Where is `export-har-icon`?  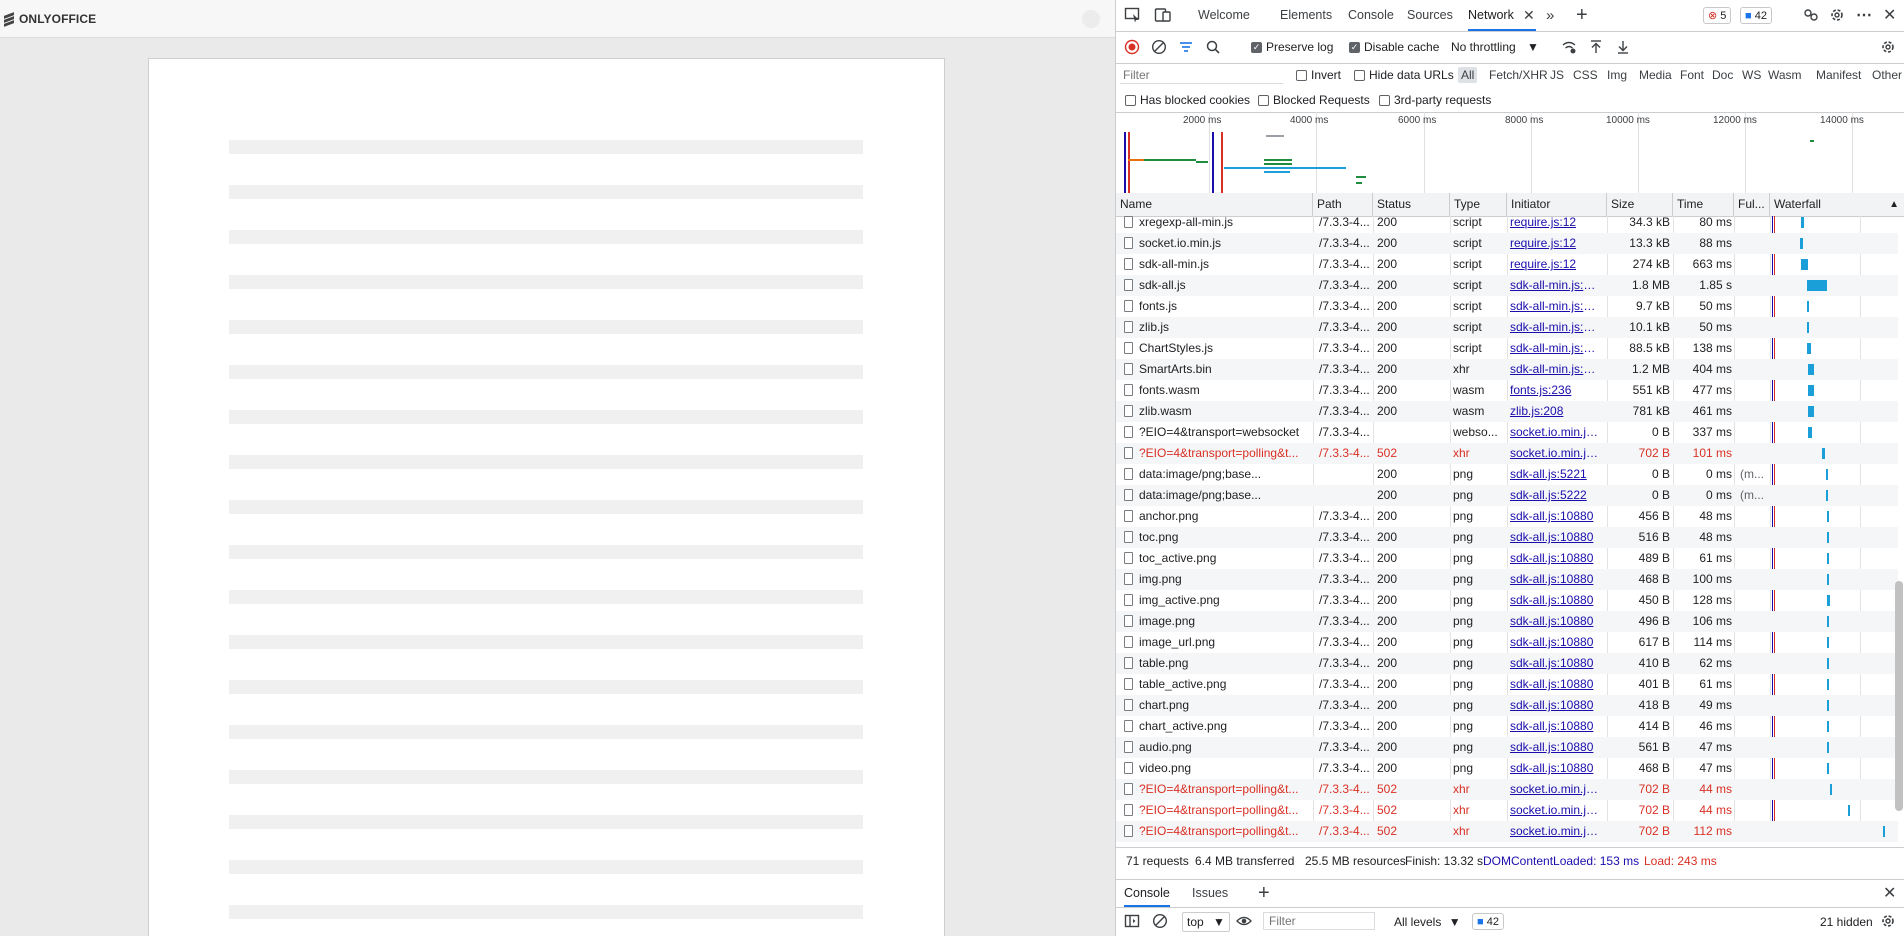
export-har-icon is located at coordinates (1623, 47).